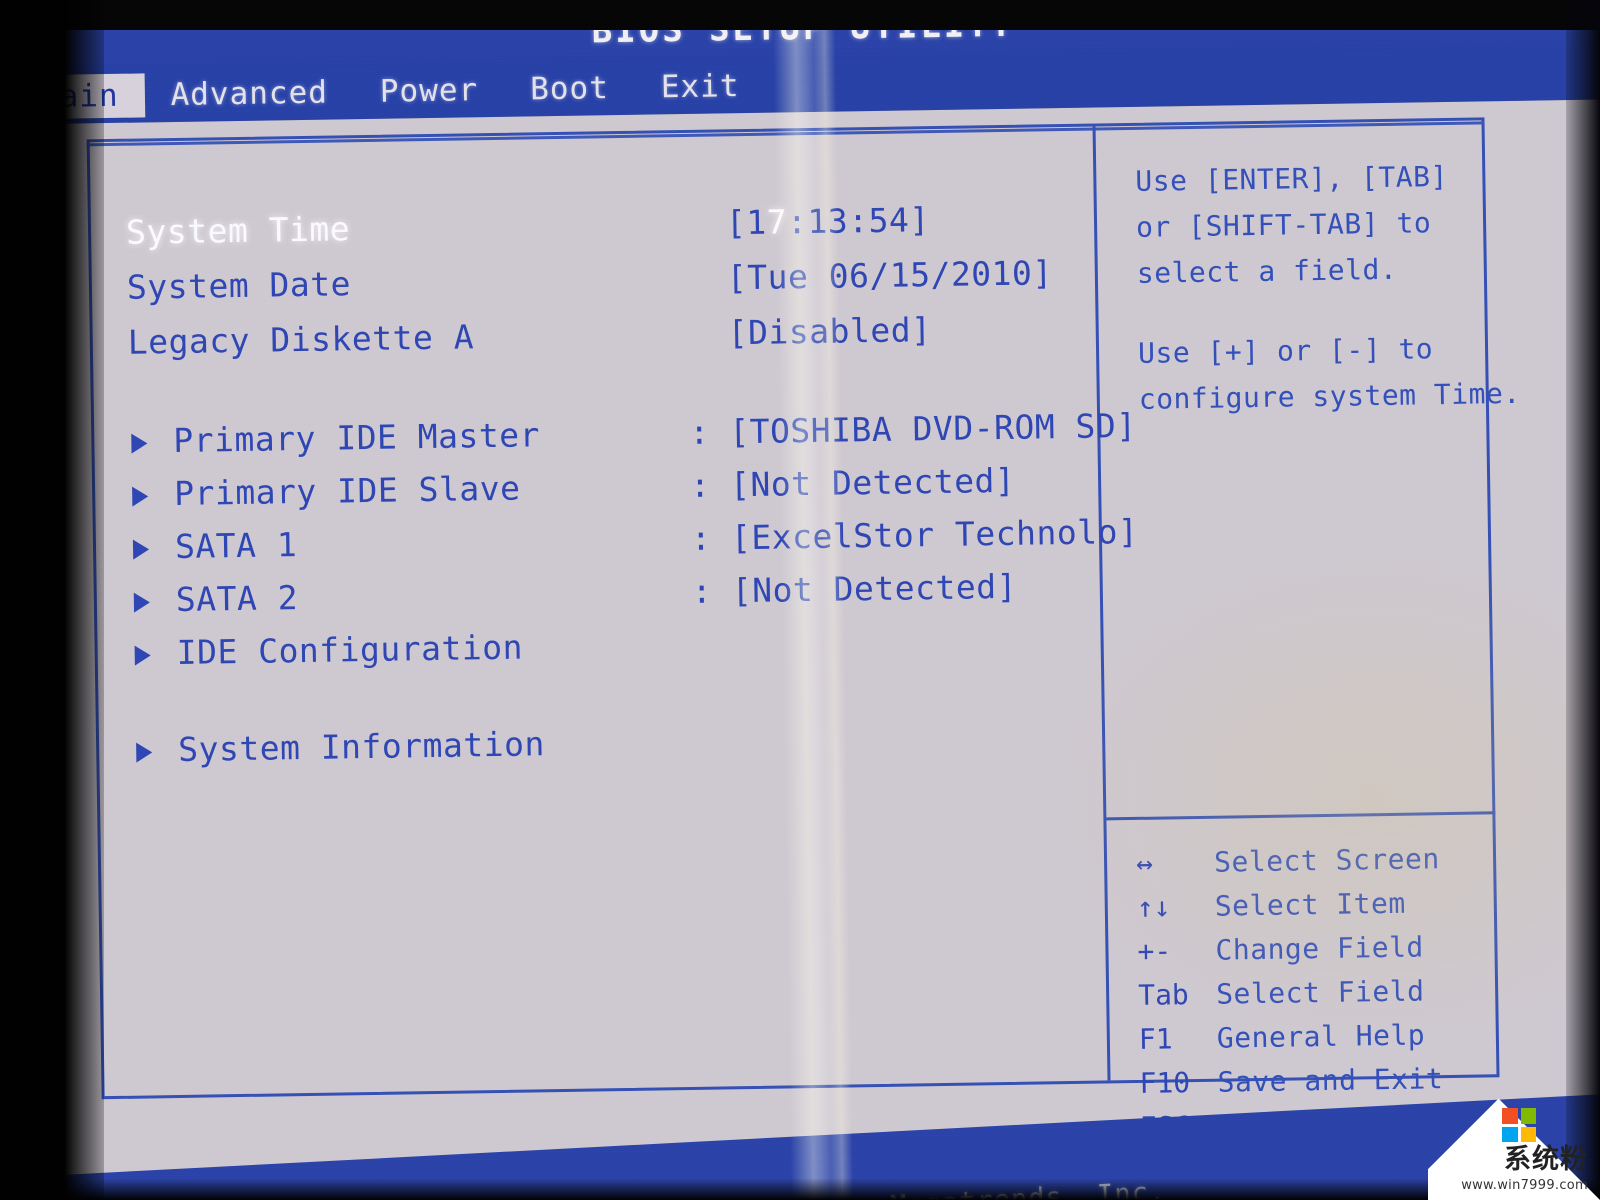 This screenshot has width=1600, height=1200. I want to click on help-line: Use [+] or [-] to, so click(1285, 351).